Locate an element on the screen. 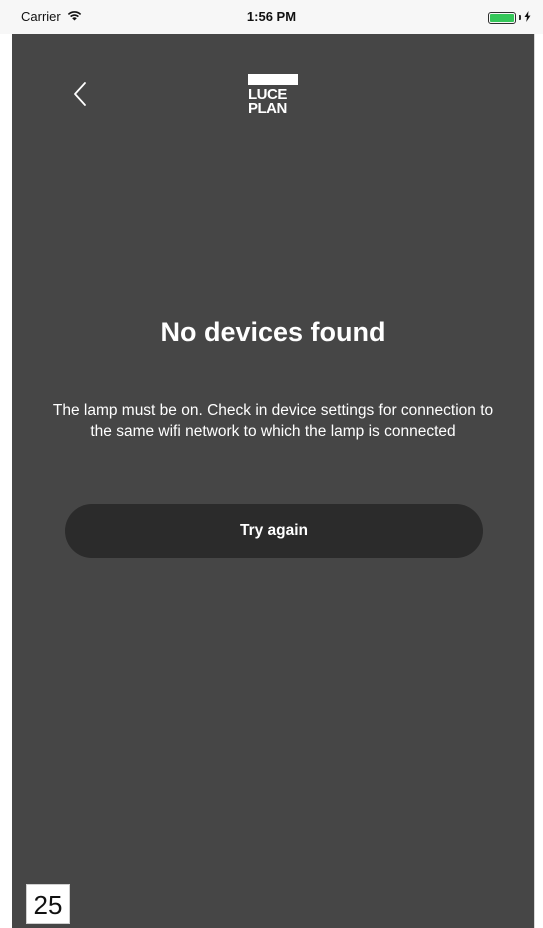 The height and width of the screenshot is (928, 543). back-button is located at coordinates (80, 96).